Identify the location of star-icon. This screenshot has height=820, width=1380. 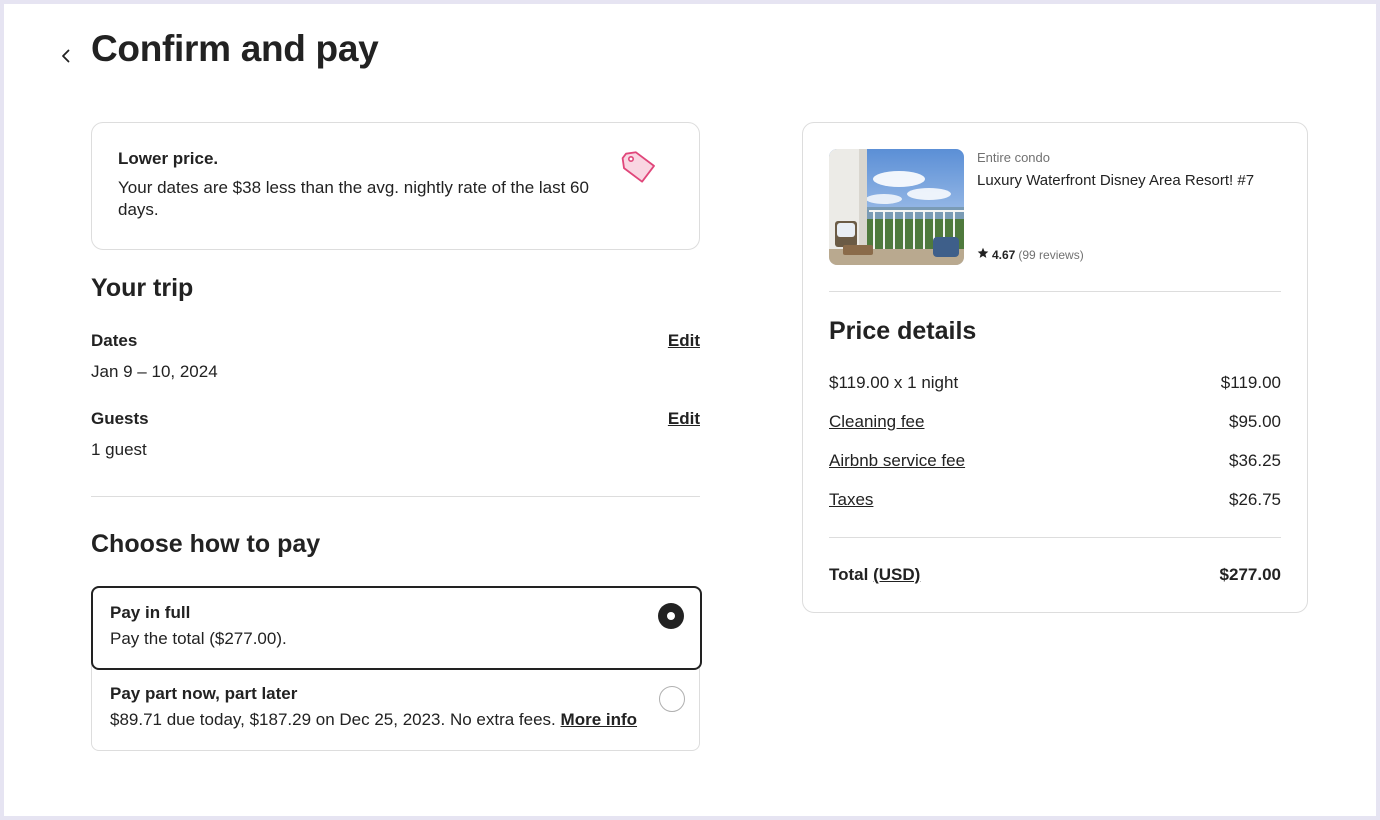
(983, 254).